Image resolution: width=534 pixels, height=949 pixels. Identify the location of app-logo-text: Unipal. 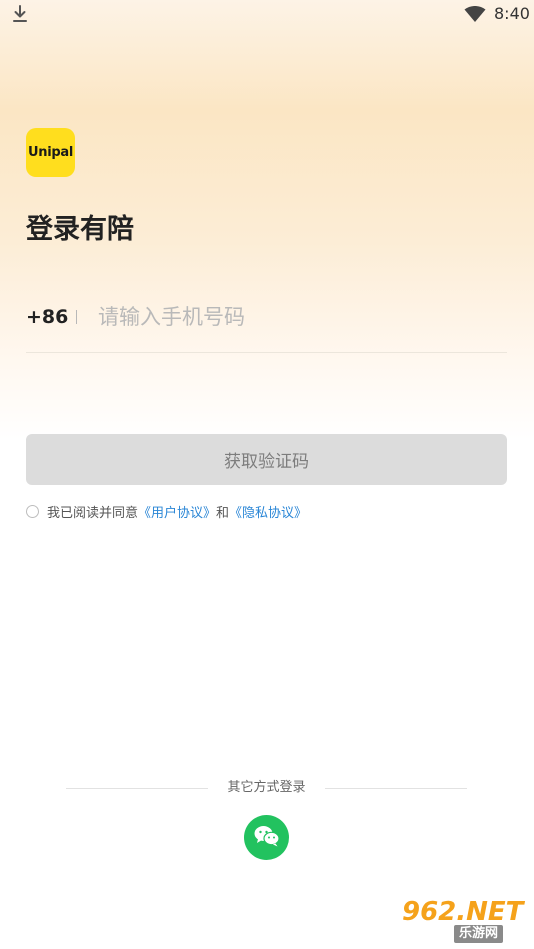
(50, 152).